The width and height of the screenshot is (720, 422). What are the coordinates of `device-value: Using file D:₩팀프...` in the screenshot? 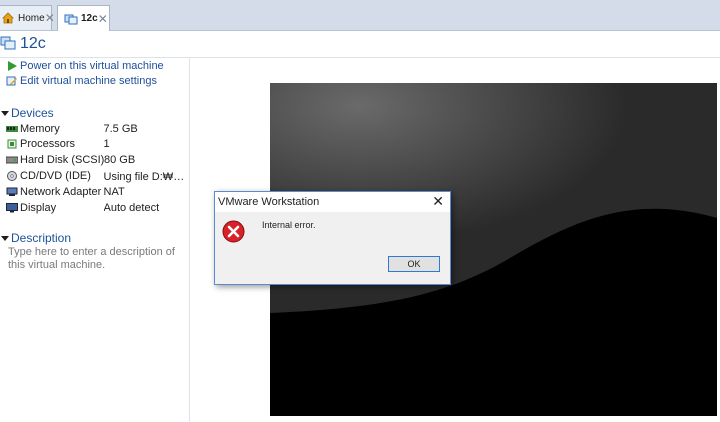 It's located at (146, 176).